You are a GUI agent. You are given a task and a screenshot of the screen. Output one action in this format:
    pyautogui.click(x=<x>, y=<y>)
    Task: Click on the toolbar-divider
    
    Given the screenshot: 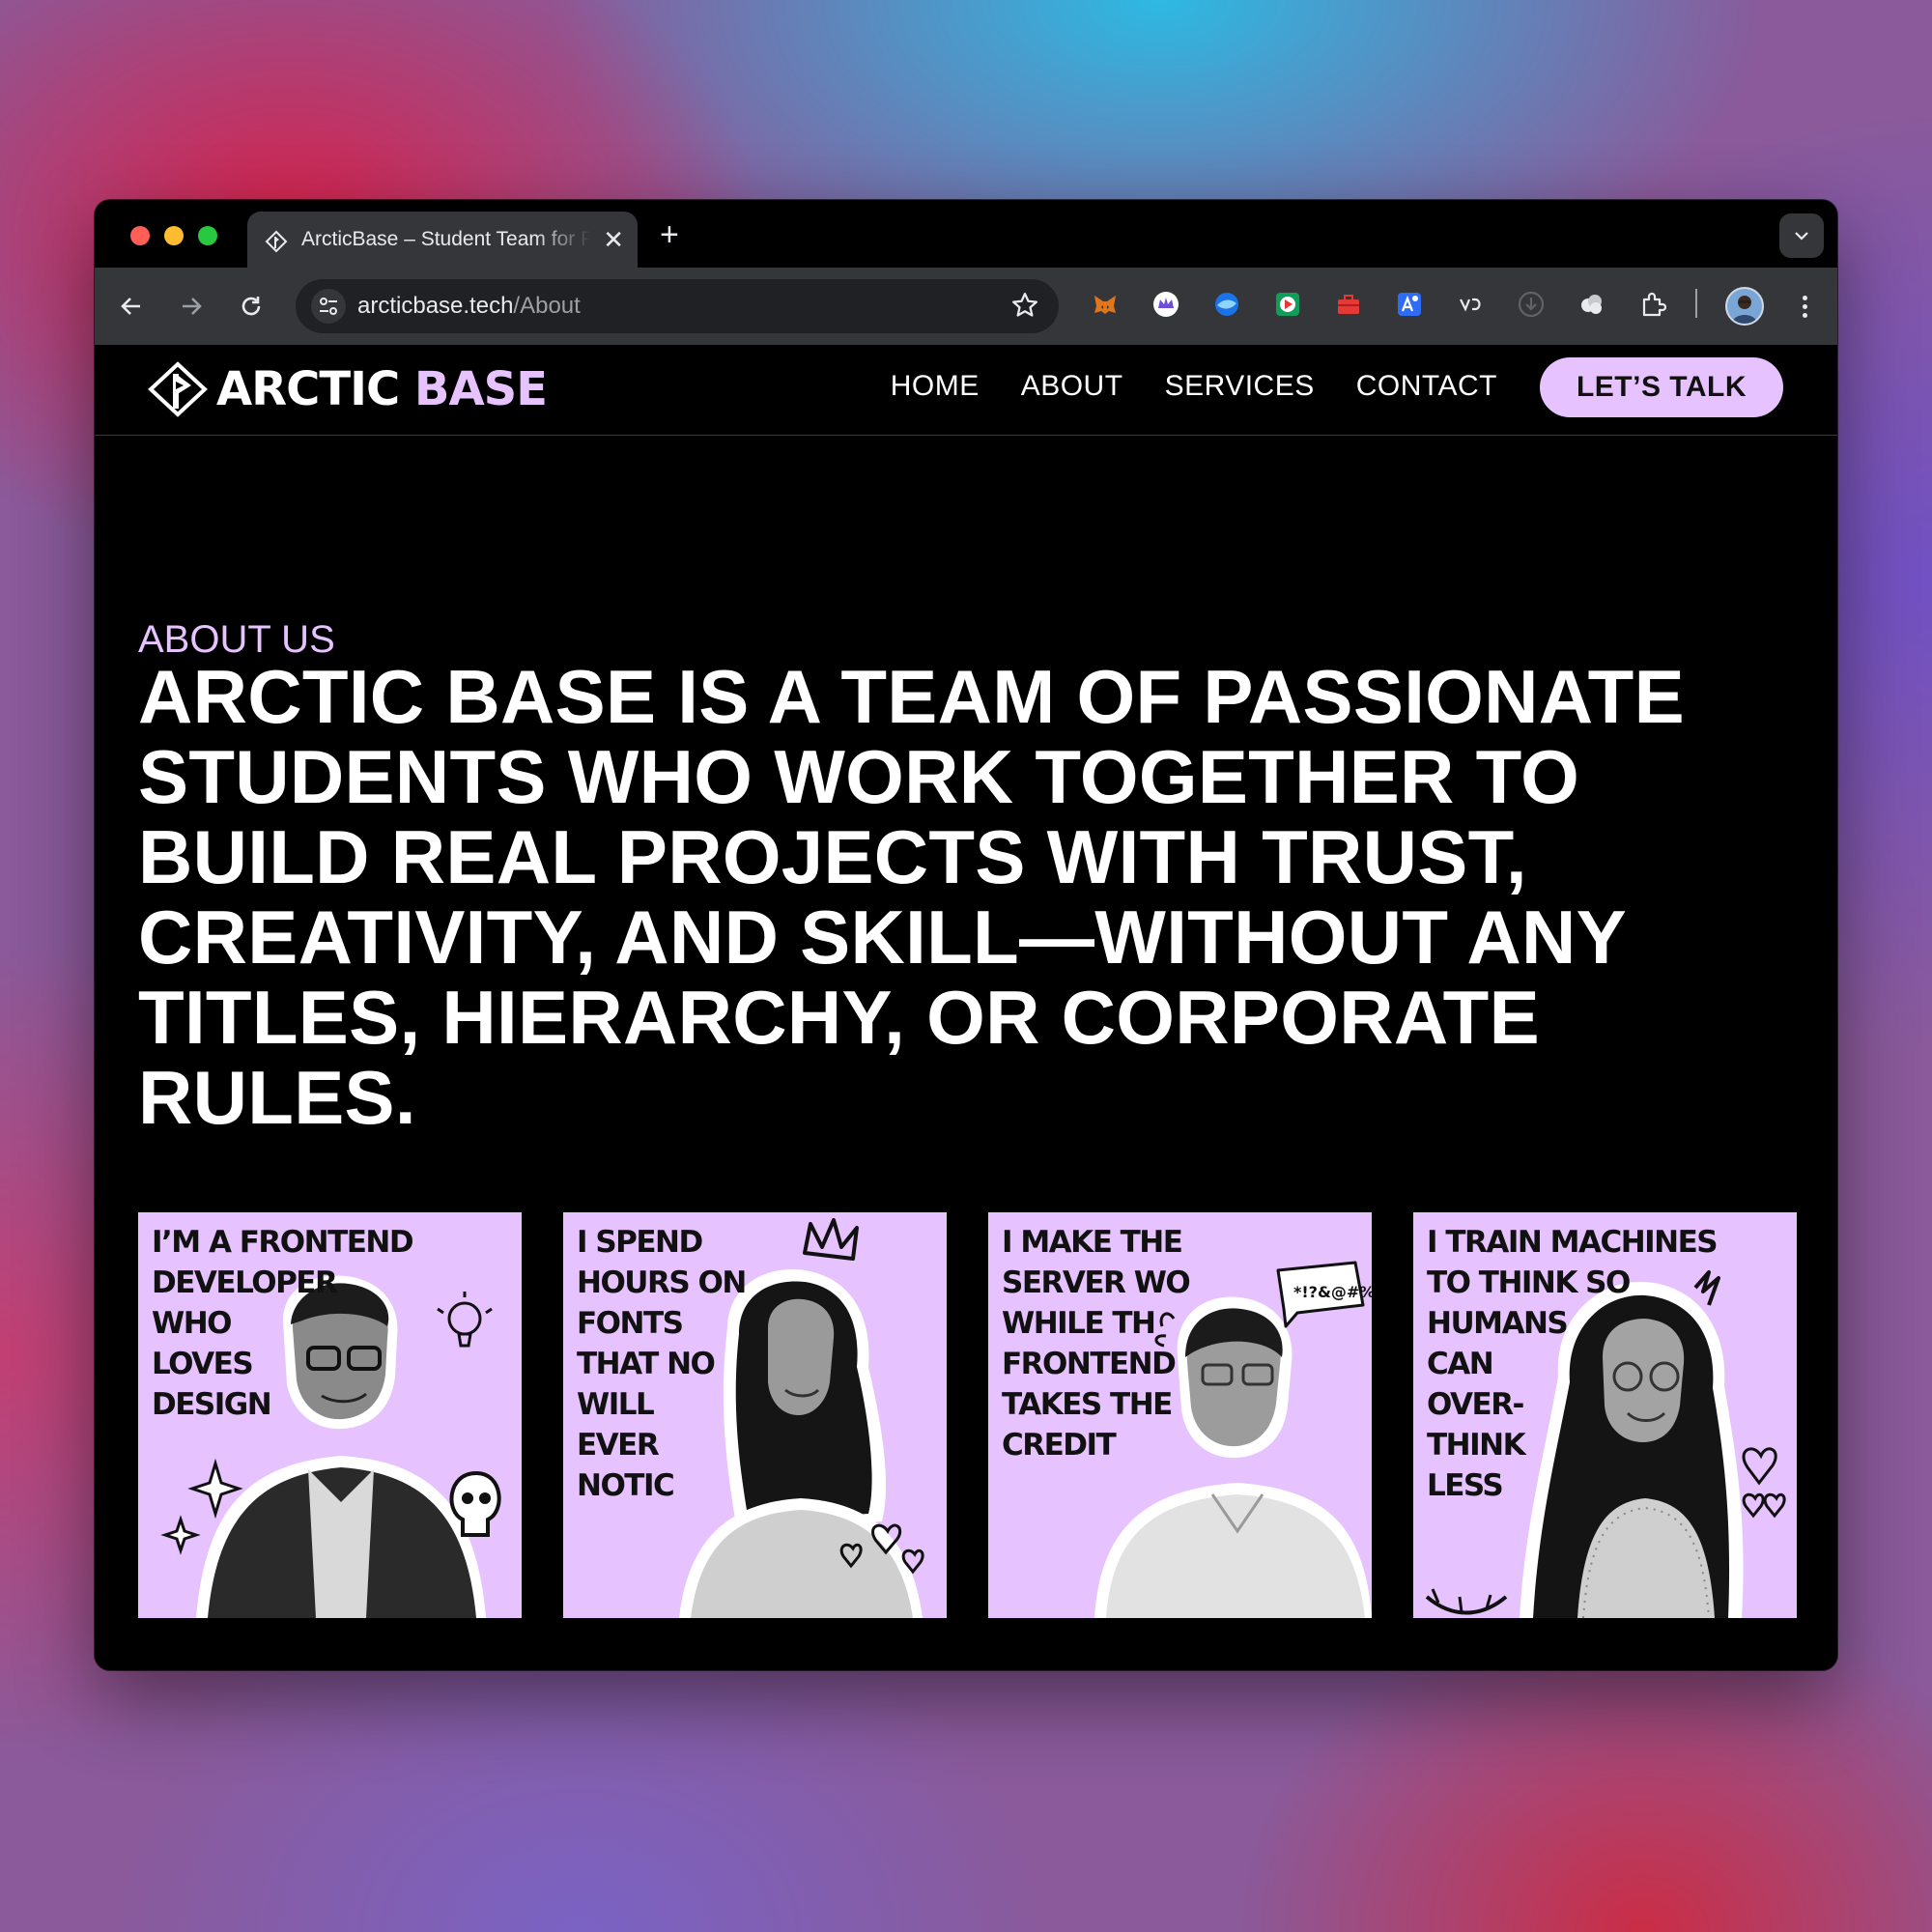 What is the action you would take?
    pyautogui.click(x=1696, y=303)
    